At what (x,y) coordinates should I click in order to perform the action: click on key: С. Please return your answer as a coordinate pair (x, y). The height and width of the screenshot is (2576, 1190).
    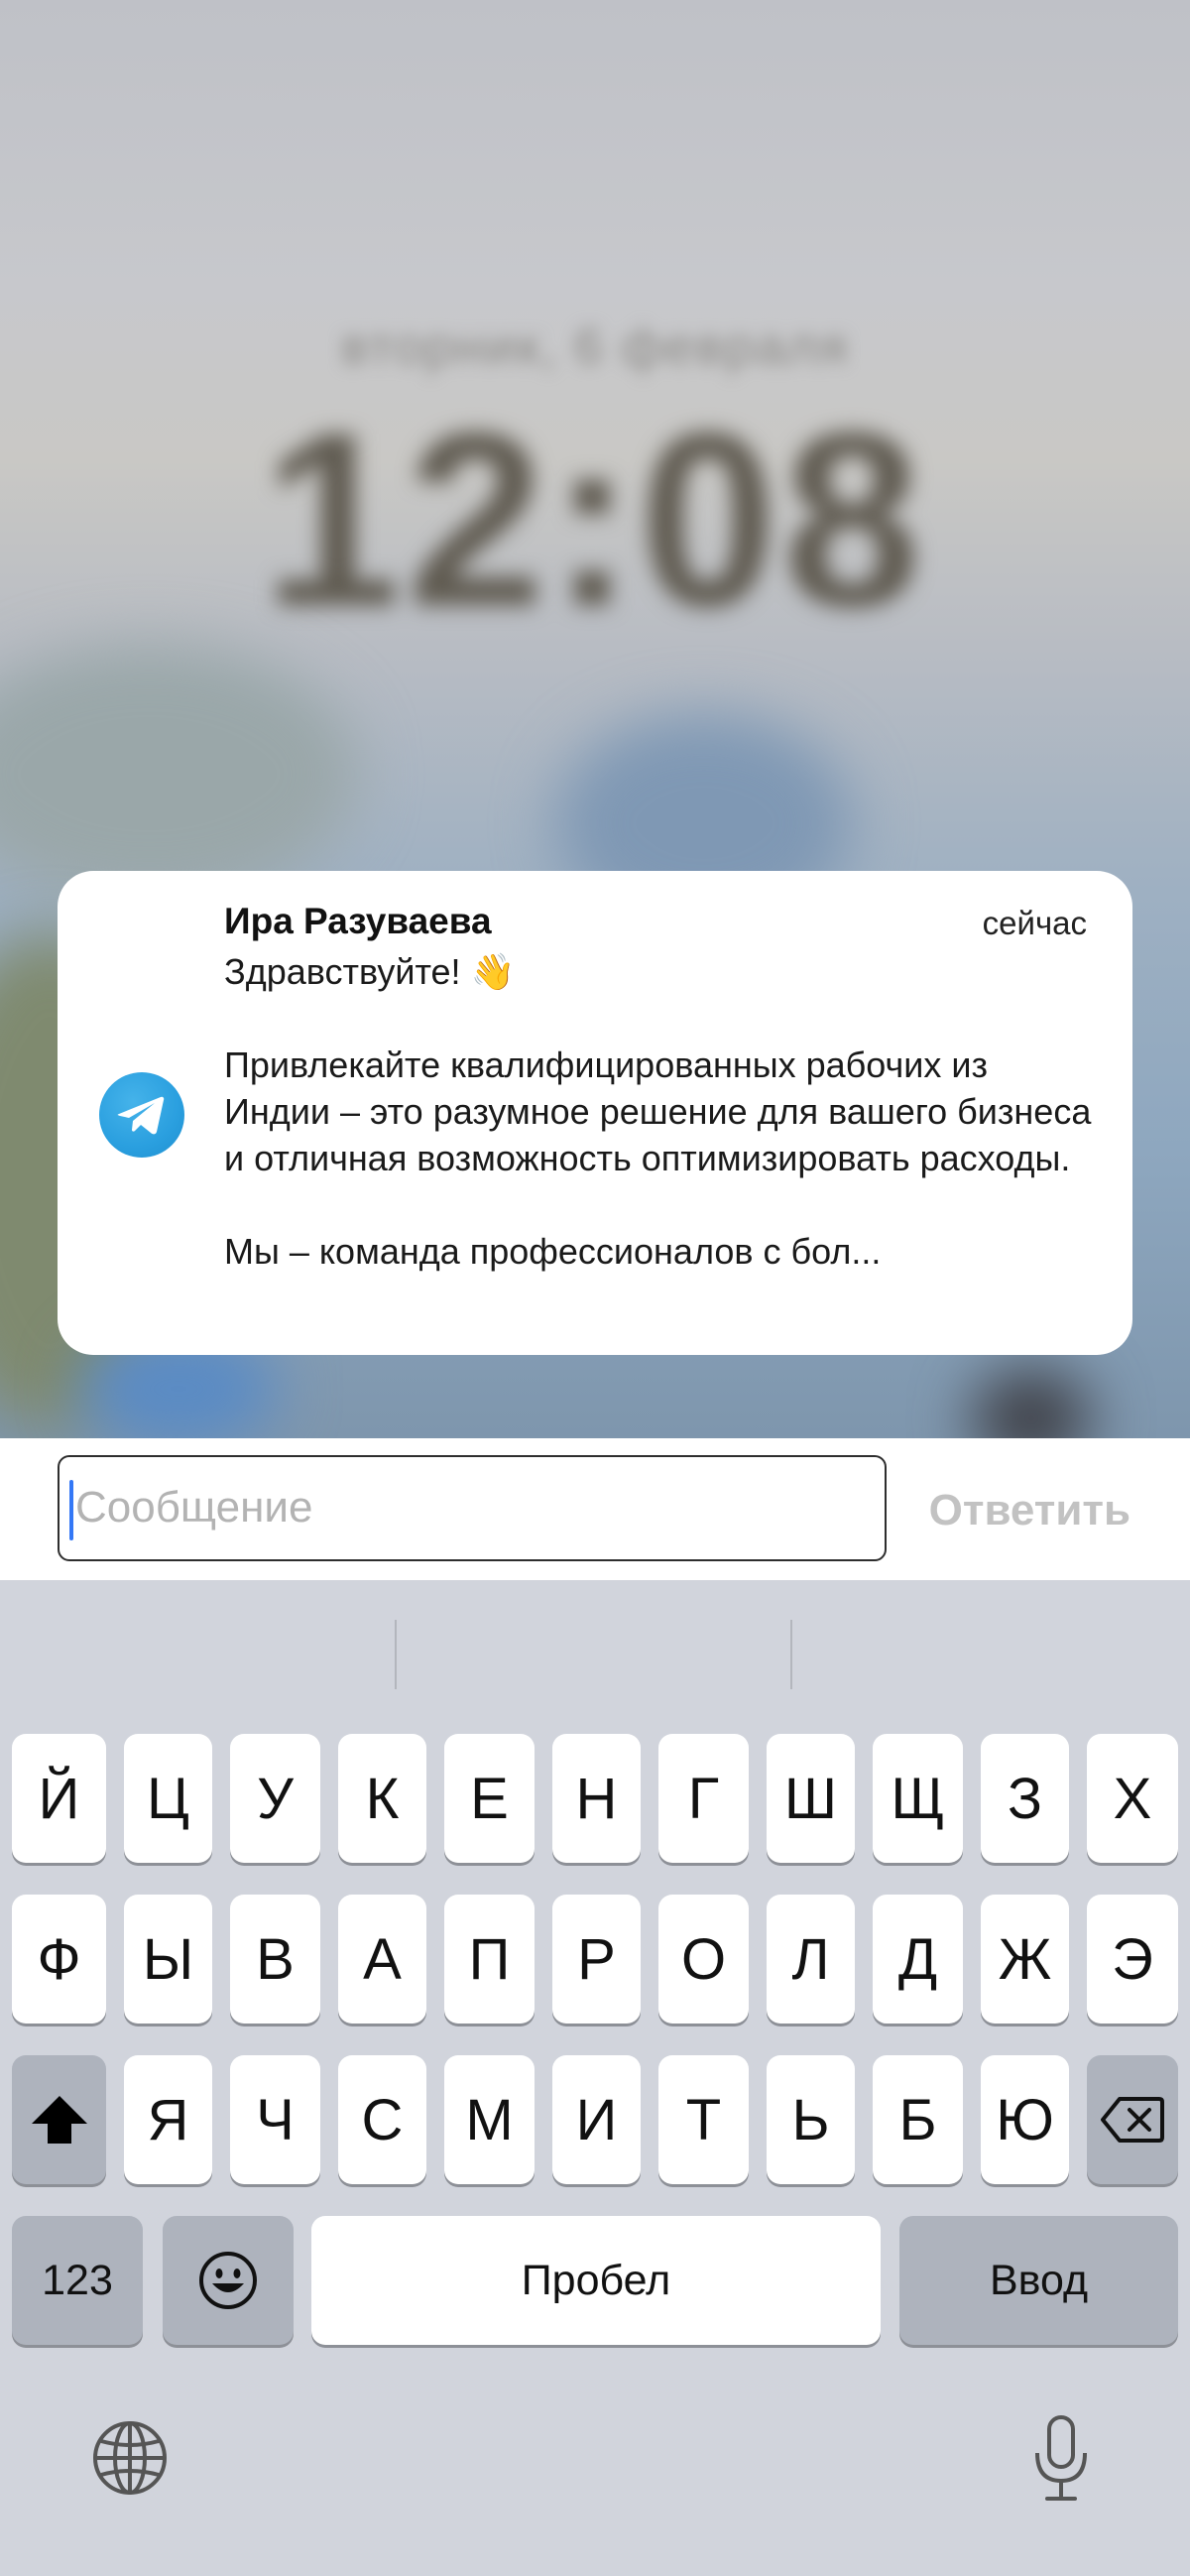
    Looking at the image, I should click on (382, 2119).